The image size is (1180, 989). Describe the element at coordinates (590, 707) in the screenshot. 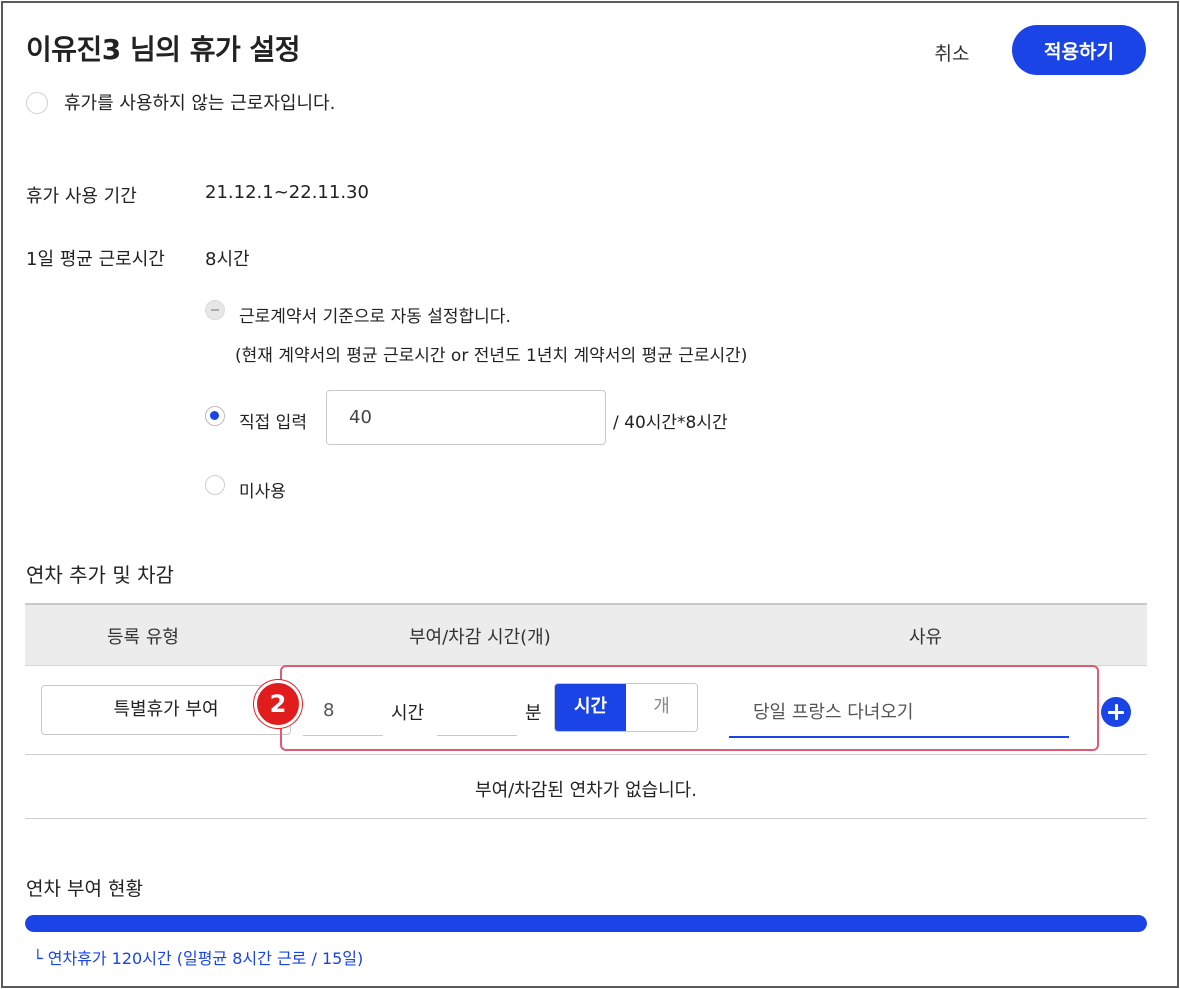

I see `unit-option-hours: 시간` at that location.